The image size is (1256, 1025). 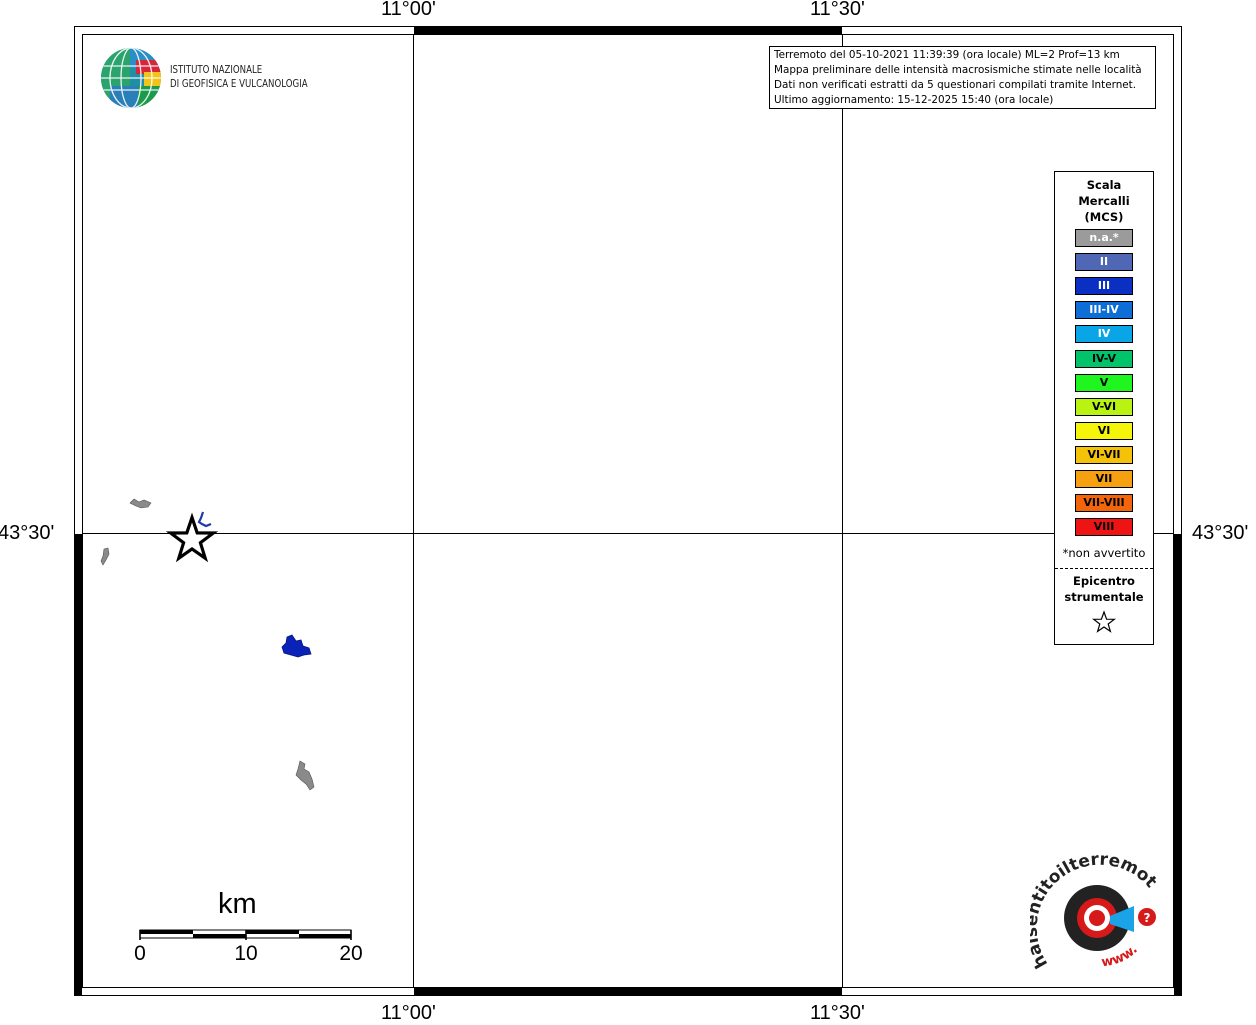 I want to click on haisentito-logo-icon: ? haisentitoilterremoto.it www., so click(x=1091, y=904).